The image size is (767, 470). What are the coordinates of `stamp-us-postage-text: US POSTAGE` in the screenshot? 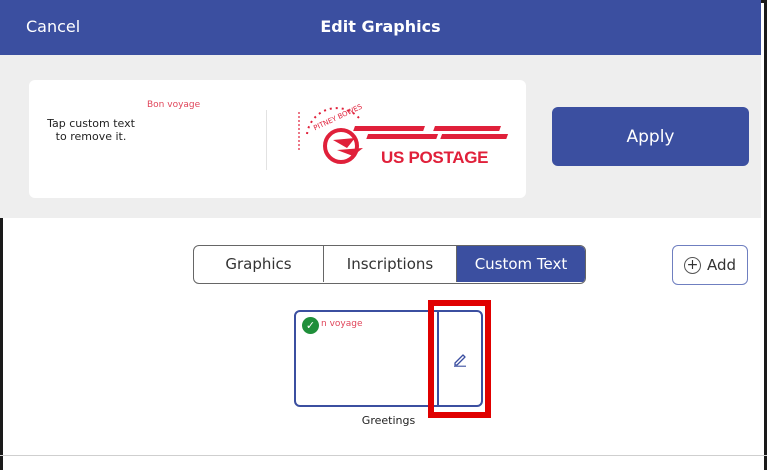 It's located at (435, 157).